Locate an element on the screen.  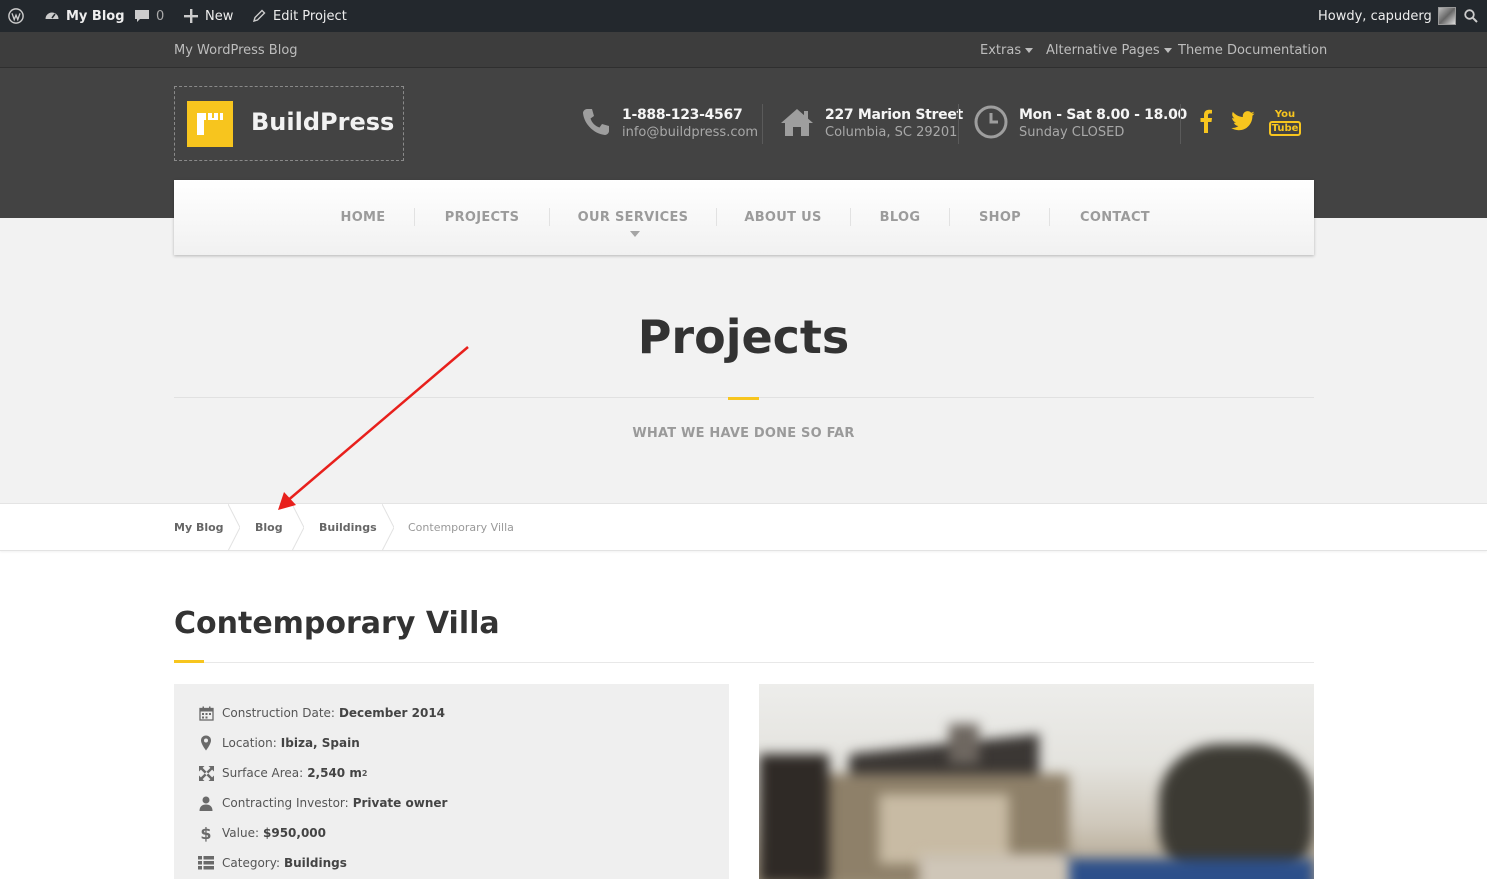
breadcrumb-blog: Blog is located at coordinates (269, 527).